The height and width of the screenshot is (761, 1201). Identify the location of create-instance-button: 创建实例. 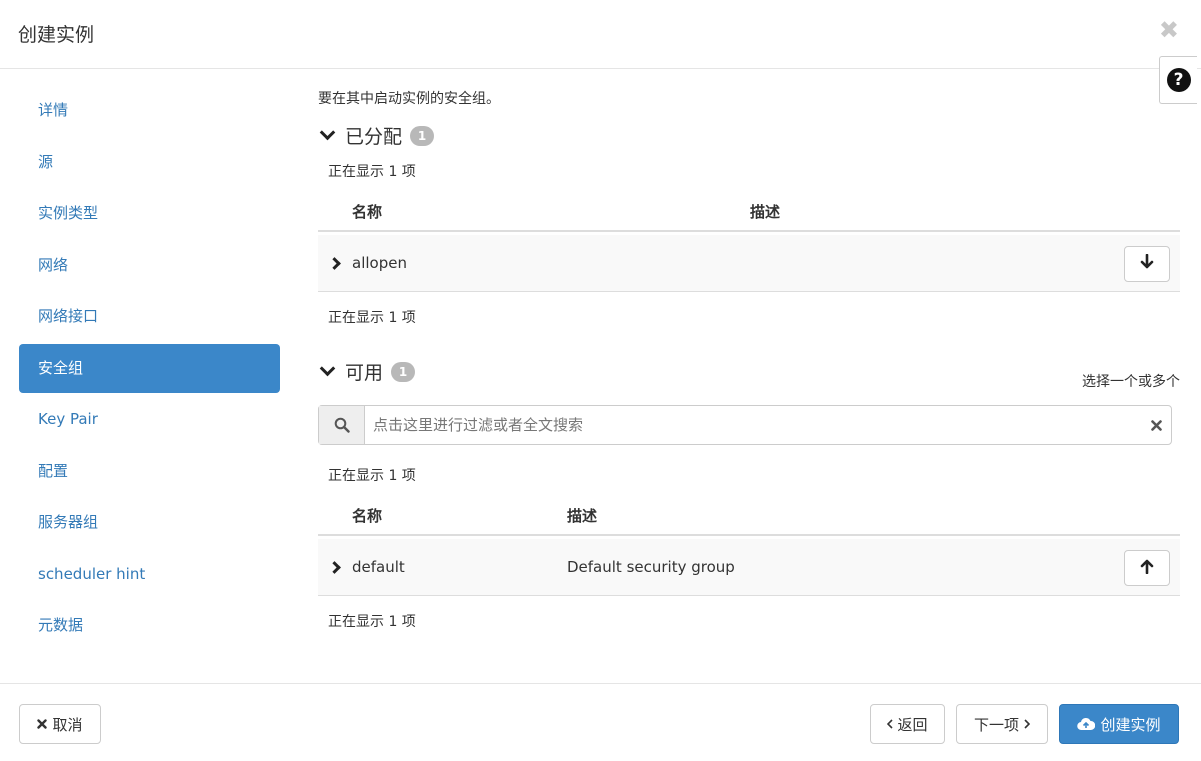
(1119, 724).